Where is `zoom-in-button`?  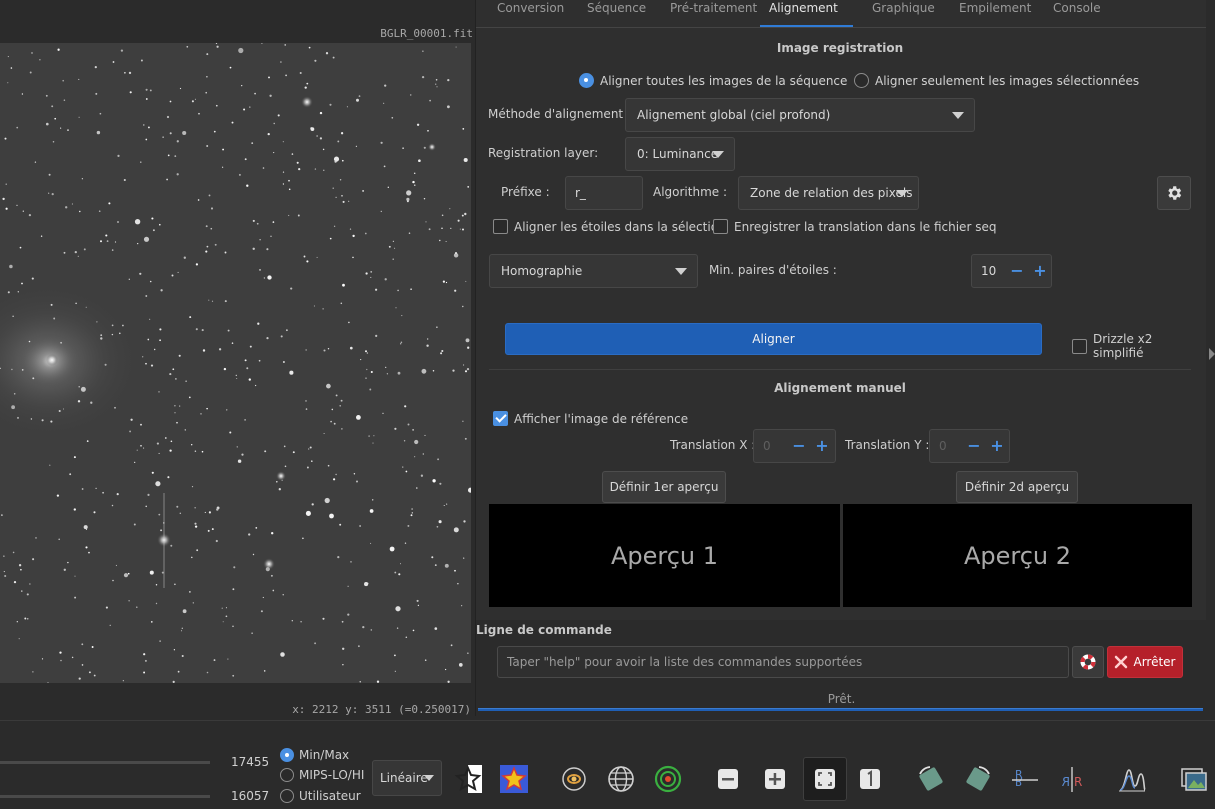 zoom-in-button is located at coordinates (775, 779).